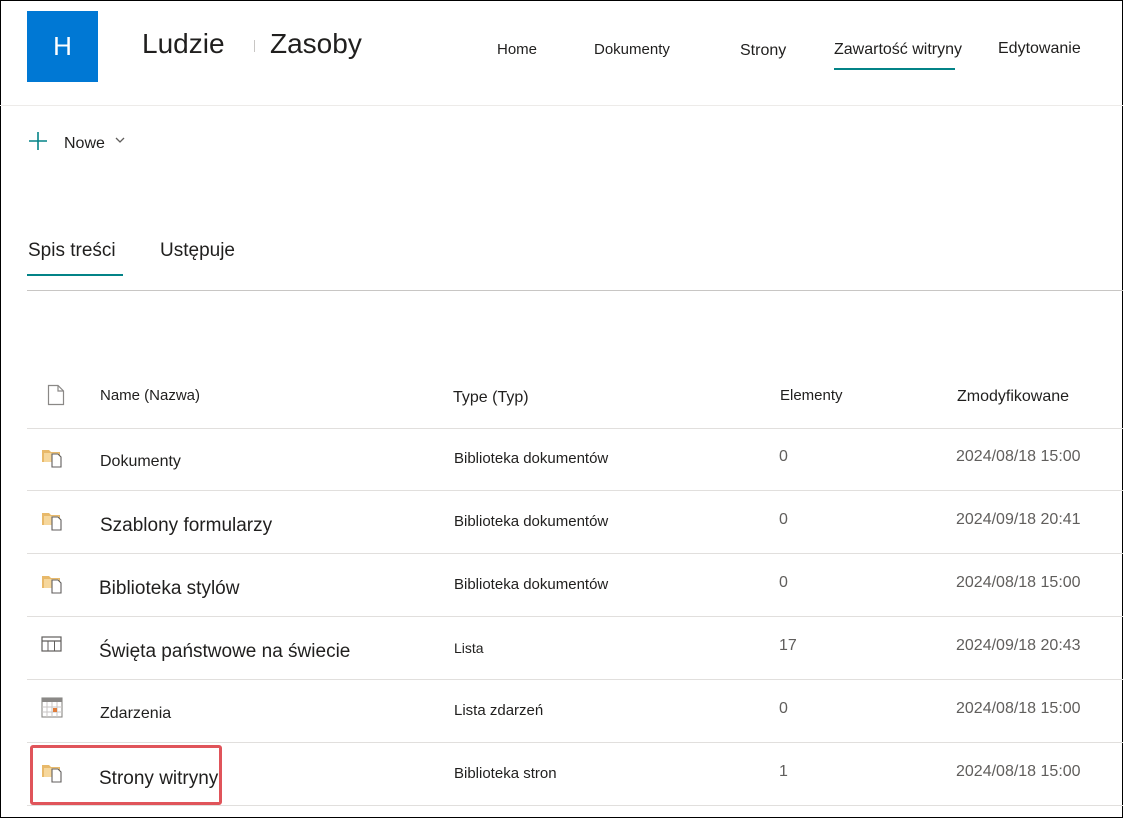  What do you see at coordinates (811, 395) in the screenshot?
I see `column-header-items: Elementy` at bounding box center [811, 395].